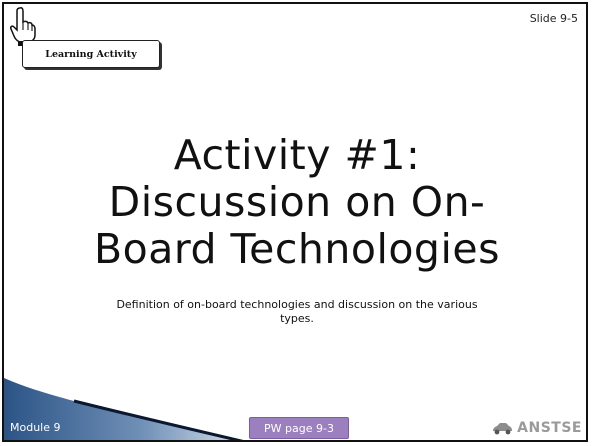 The width and height of the screenshot is (592, 446). What do you see at coordinates (549, 428) in the screenshot?
I see `brand-text: ANSTSE` at bounding box center [549, 428].